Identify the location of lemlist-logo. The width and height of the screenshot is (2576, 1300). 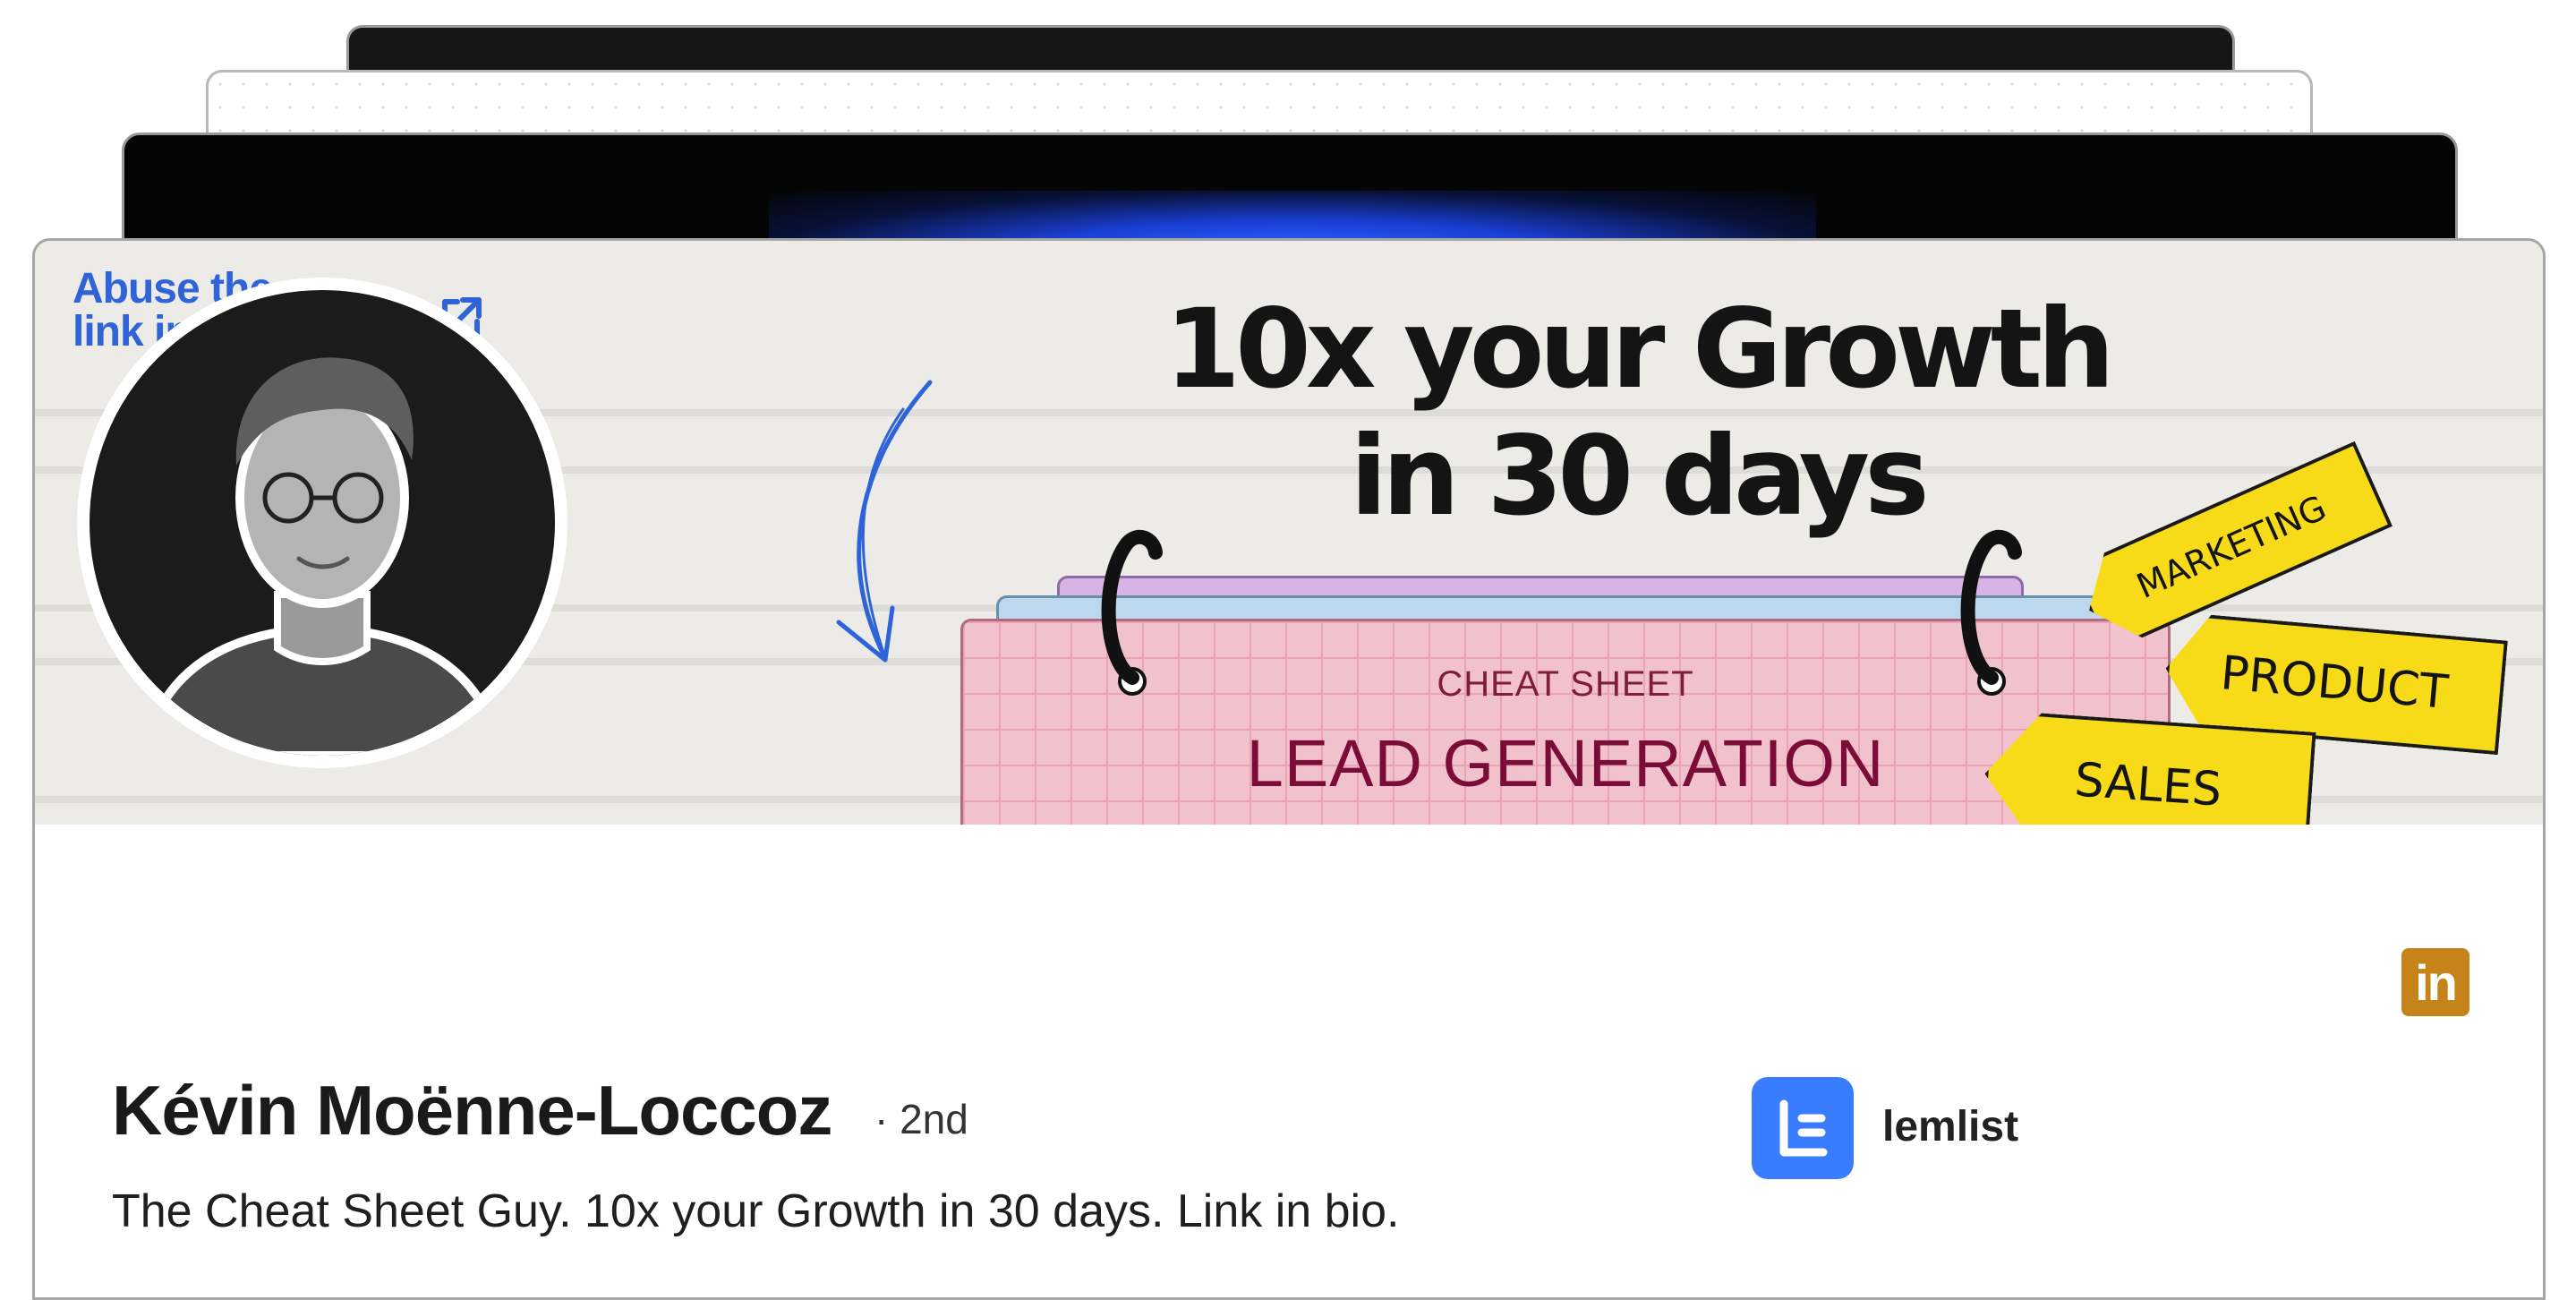
(1803, 1128).